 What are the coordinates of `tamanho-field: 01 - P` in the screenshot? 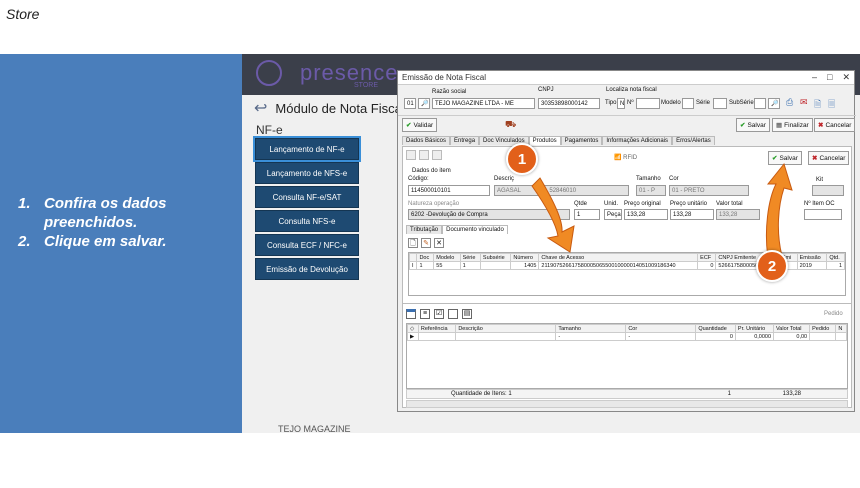 It's located at (651, 190).